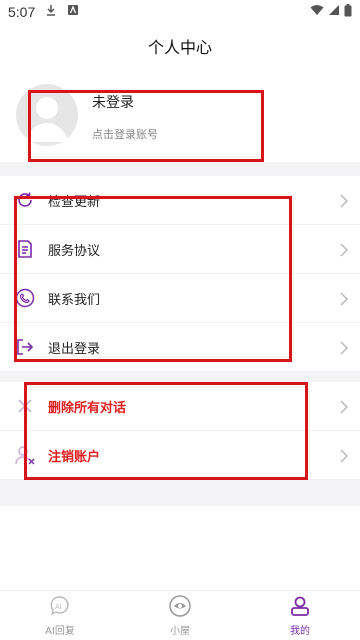 The image size is (360, 640). I want to click on page-title: 个人中心, so click(179, 47).